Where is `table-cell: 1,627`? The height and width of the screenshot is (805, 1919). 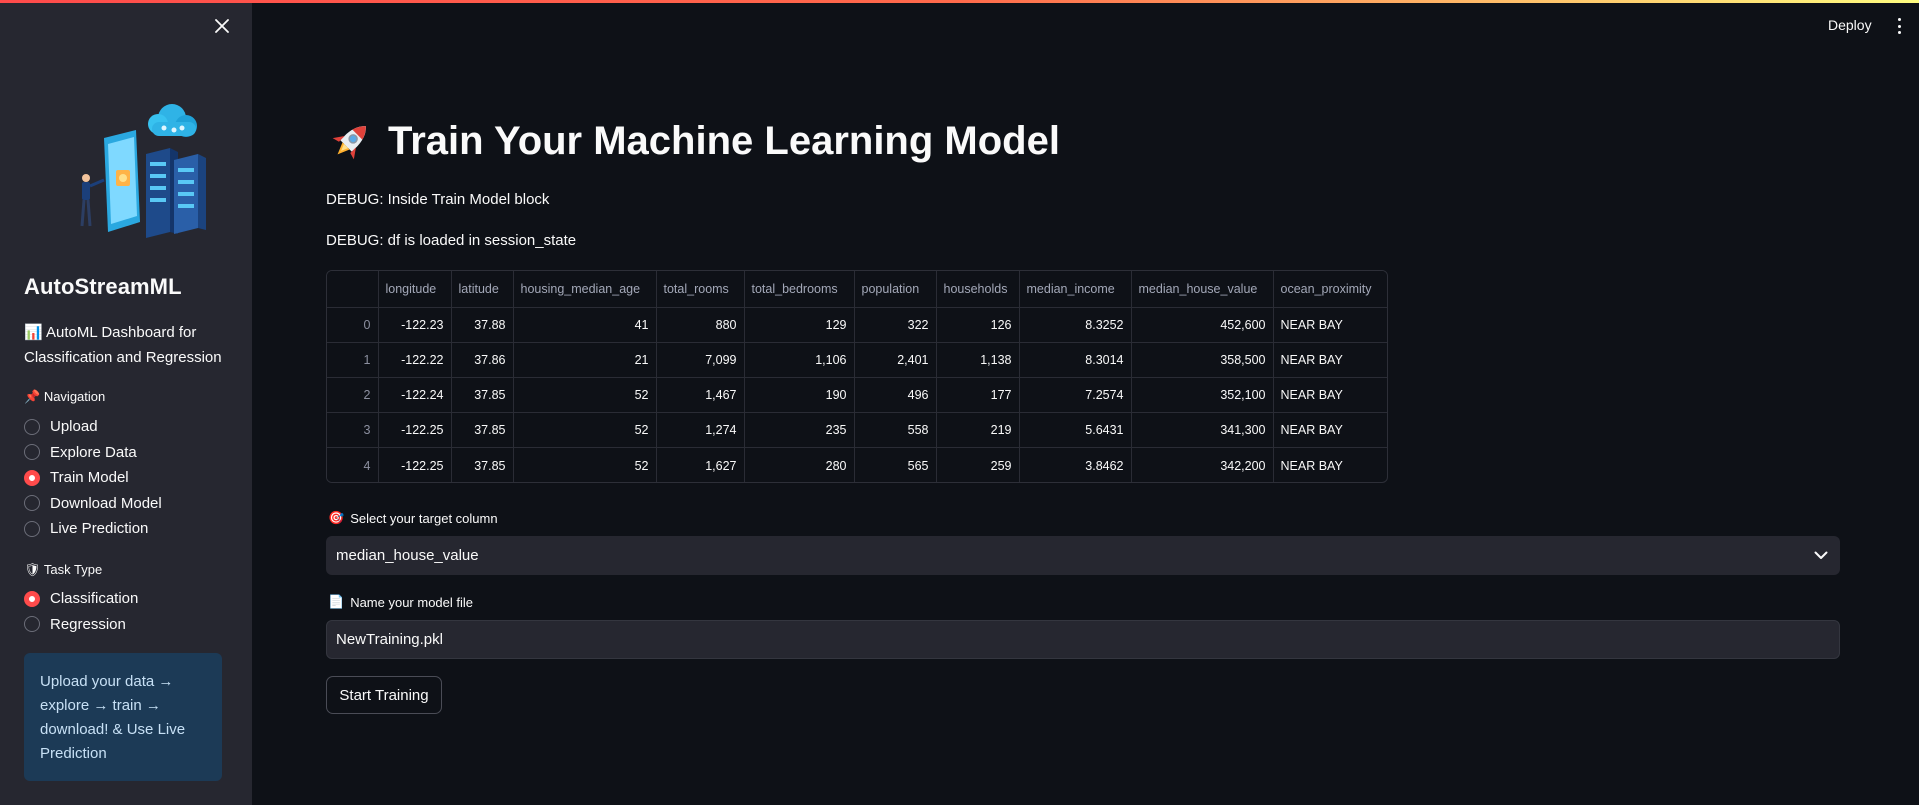
table-cell: 1,627 is located at coordinates (700, 464).